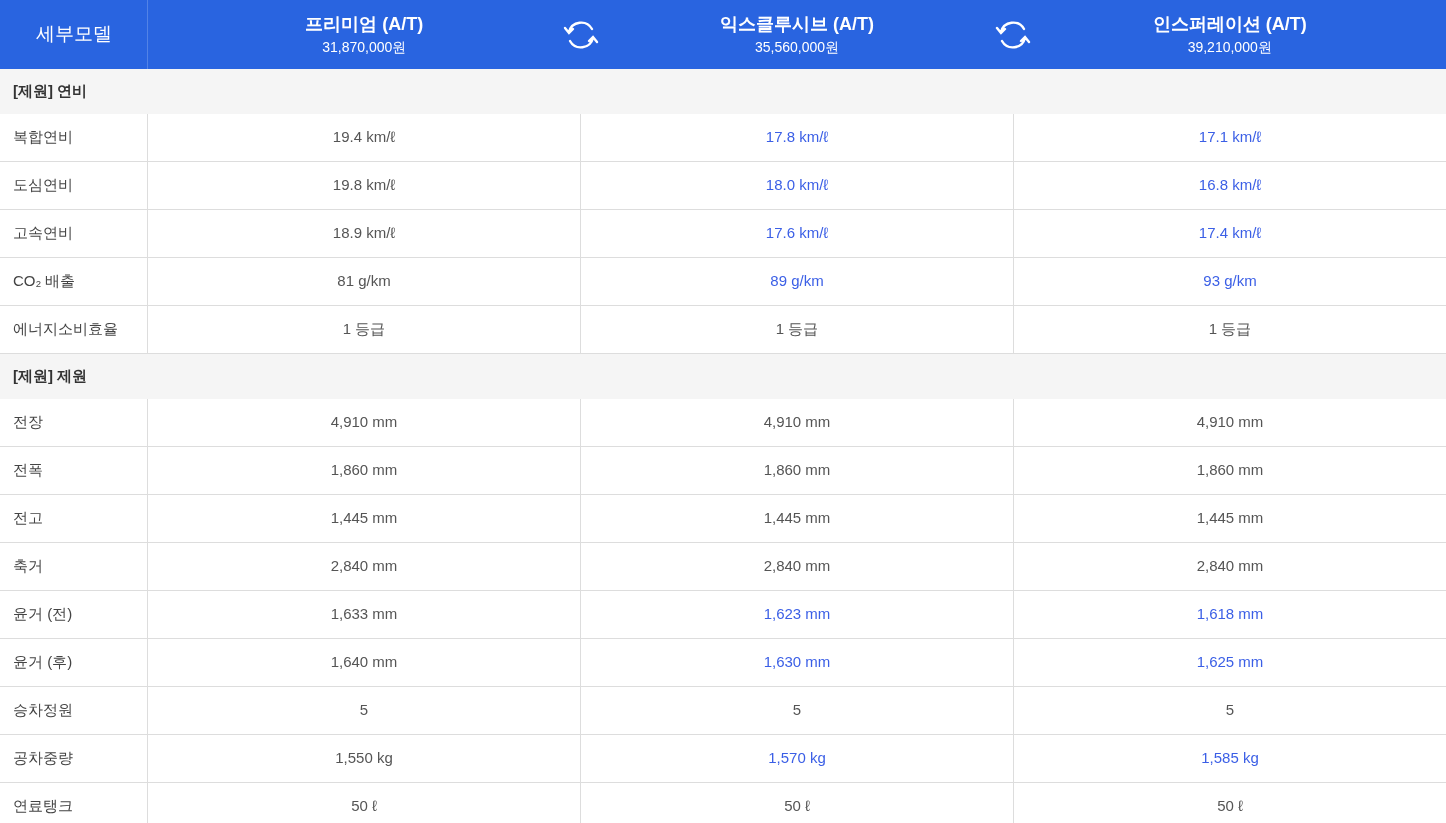 The image size is (1446, 823). Describe the element at coordinates (364, 185) in the screenshot. I see `spec-value: 19.8 km/ℓ` at that location.